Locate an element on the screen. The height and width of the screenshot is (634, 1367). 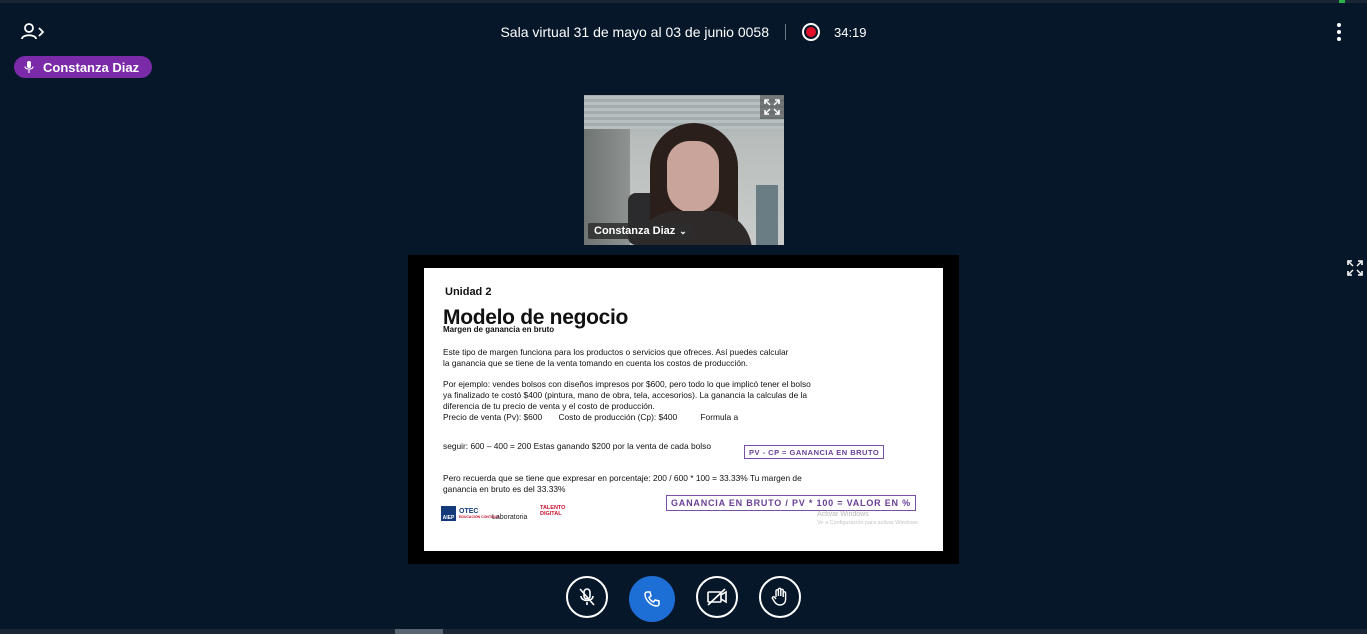
screenshare-fullscreen-button is located at coordinates (1355, 268).